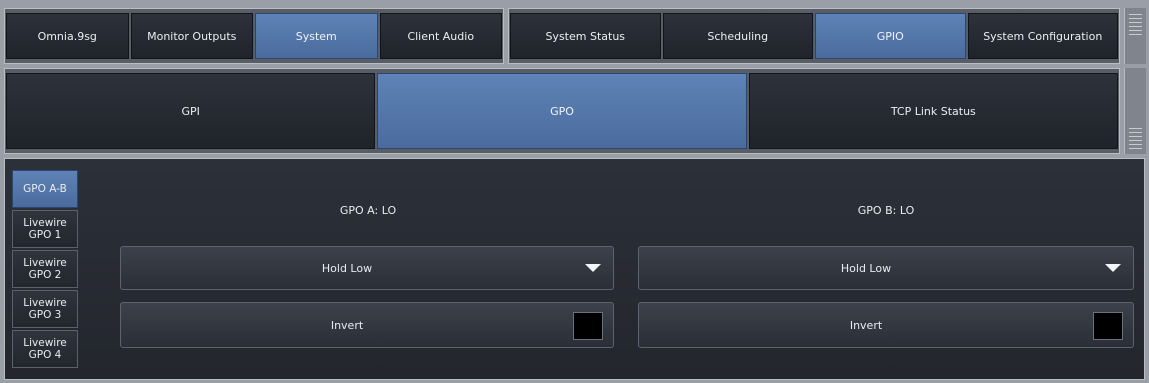 The image size is (1149, 383). Describe the element at coordinates (585, 36) in the screenshot. I see `tab-system-status: System Status` at that location.